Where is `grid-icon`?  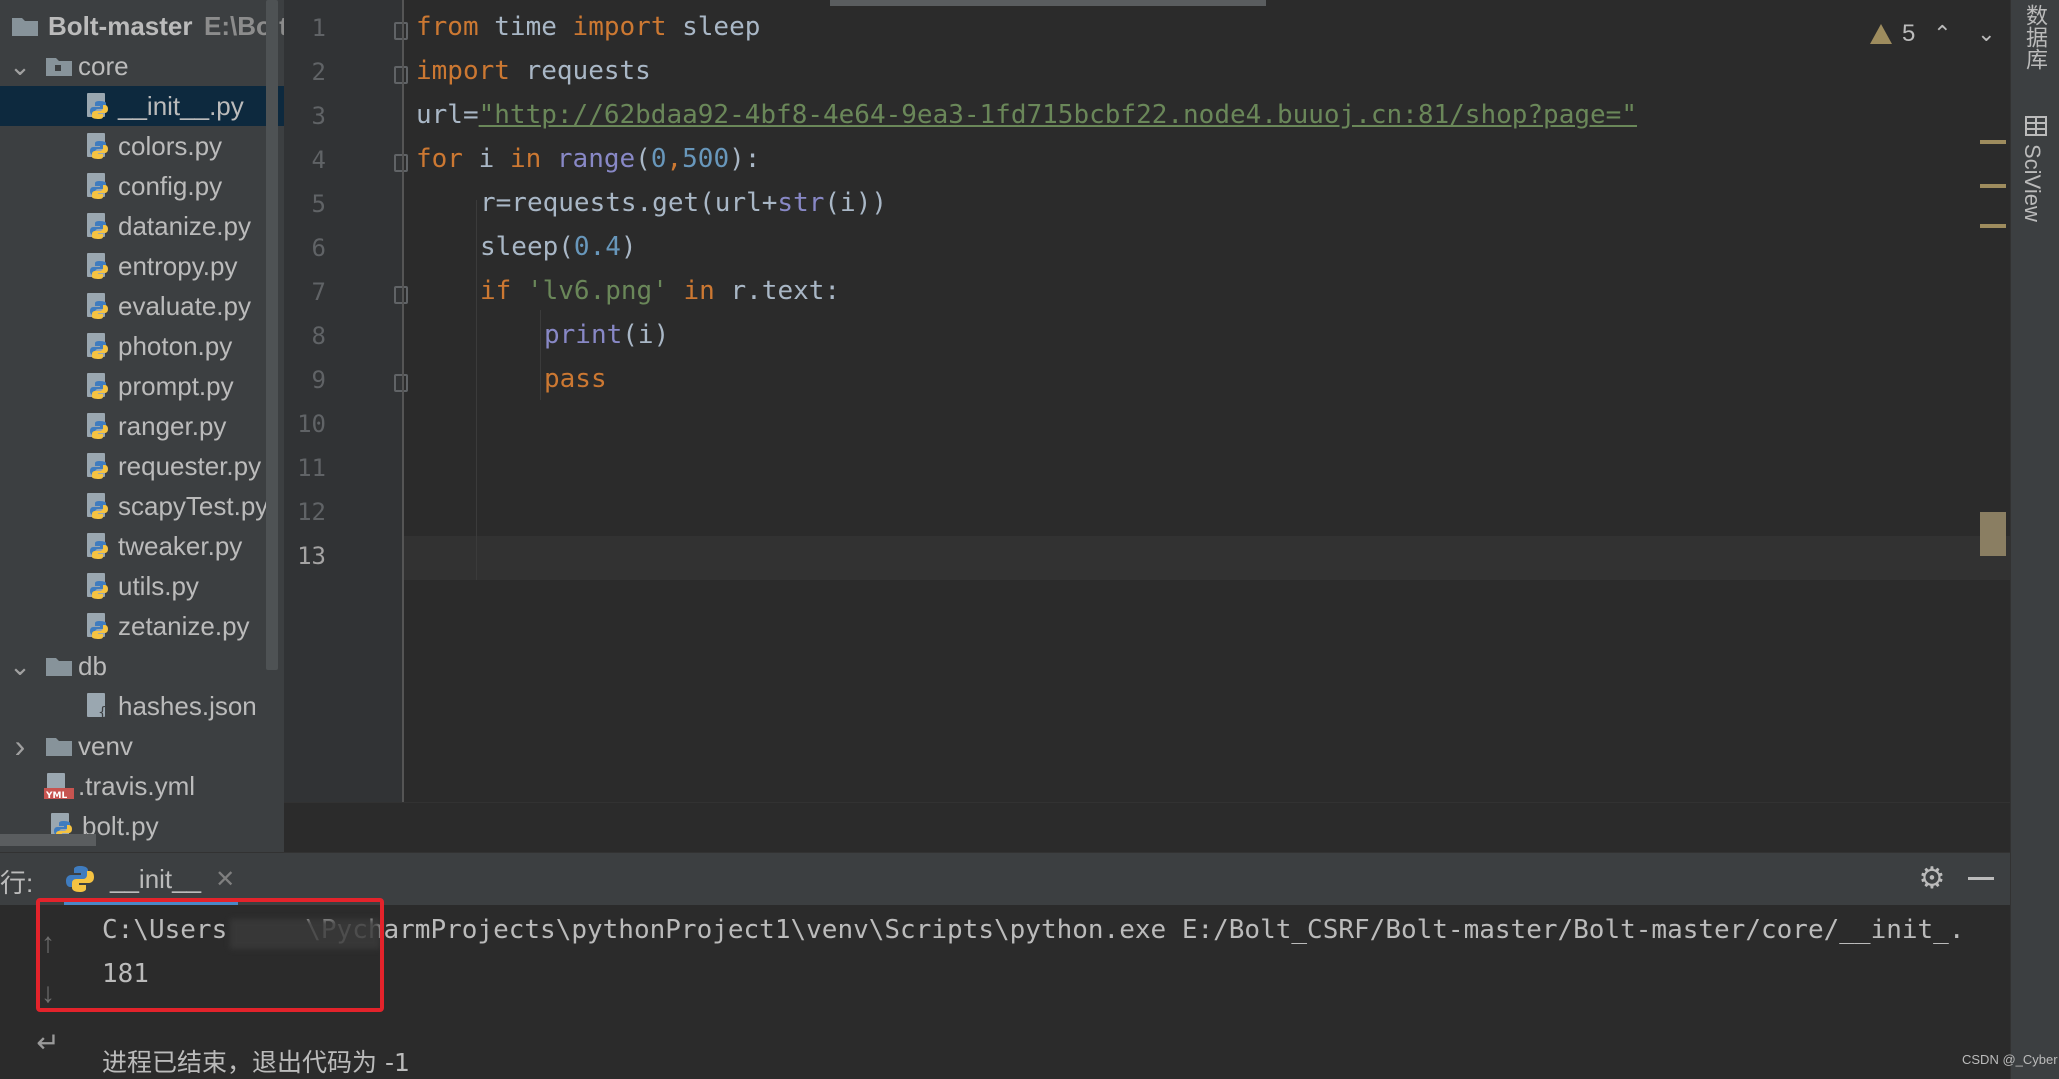 grid-icon is located at coordinates (2036, 126).